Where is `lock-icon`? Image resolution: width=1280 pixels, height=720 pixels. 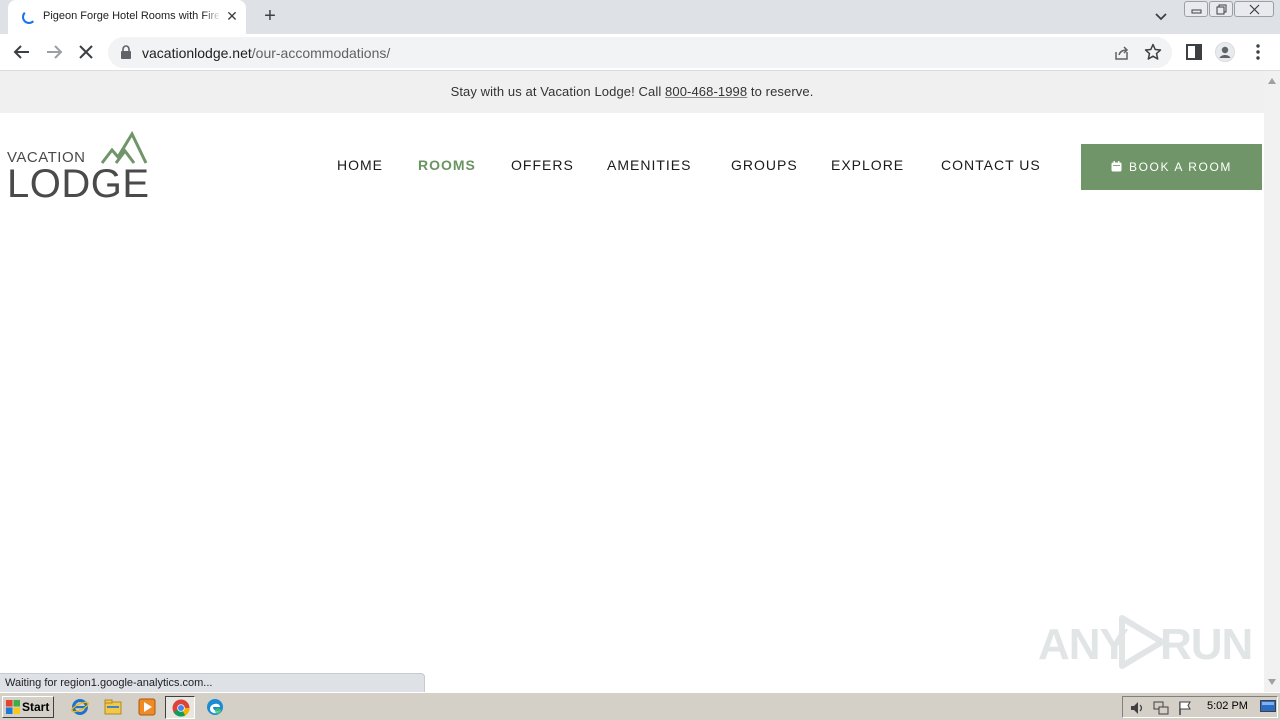 lock-icon is located at coordinates (126, 52).